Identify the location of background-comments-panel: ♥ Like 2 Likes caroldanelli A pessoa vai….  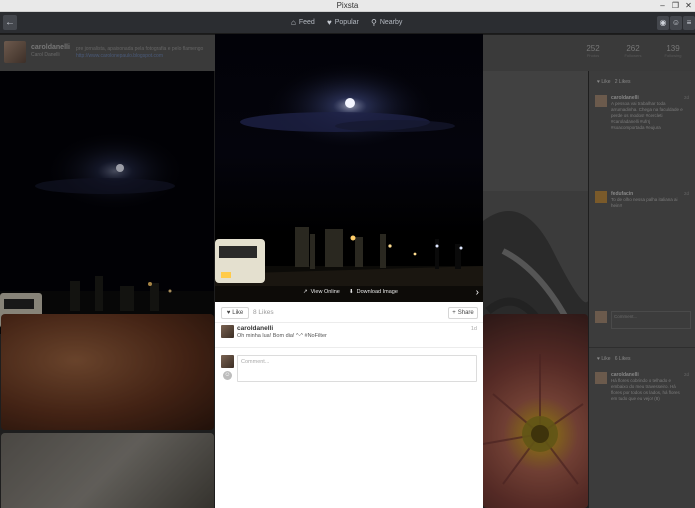
(642, 289).